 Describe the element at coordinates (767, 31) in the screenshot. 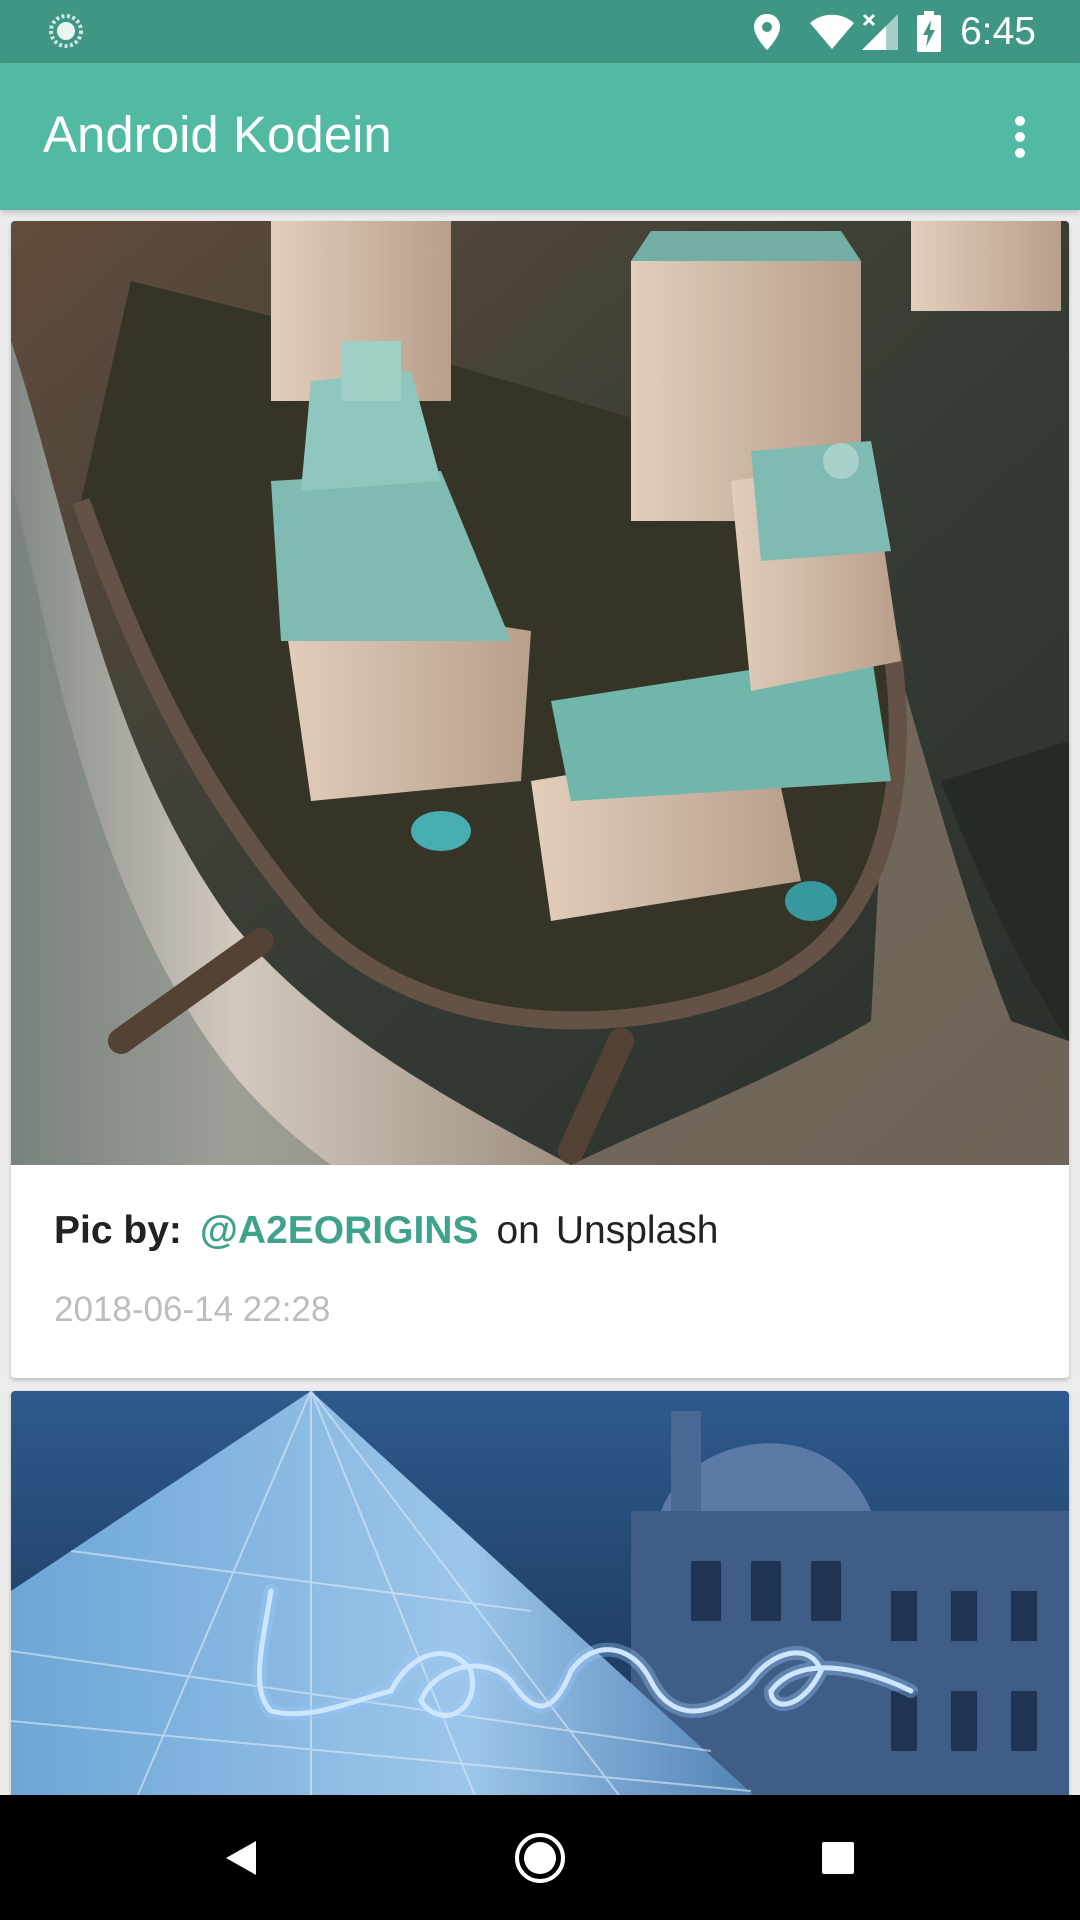

I see `location-icon` at that location.